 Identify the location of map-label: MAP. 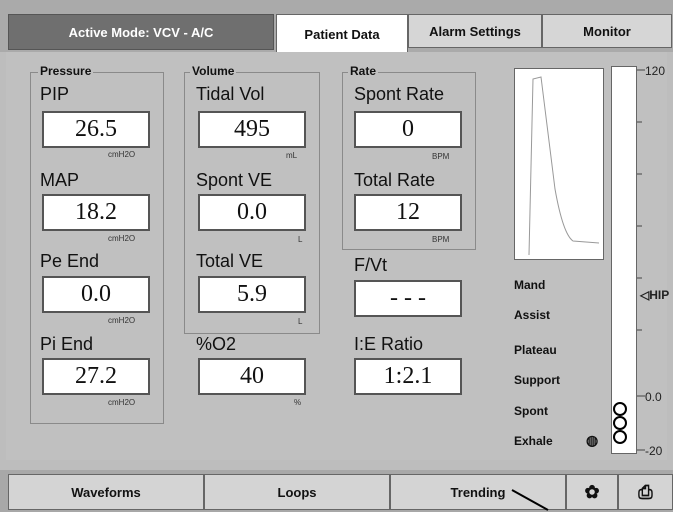
(60, 180).